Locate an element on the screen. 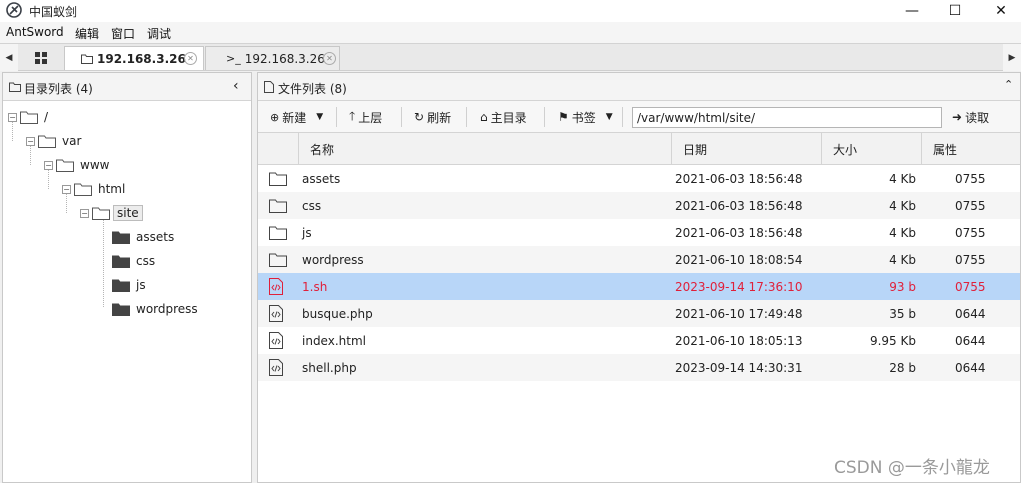 Image resolution: width=1021 pixels, height=483 pixels. bookmark-label: 书签 is located at coordinates (583, 117).